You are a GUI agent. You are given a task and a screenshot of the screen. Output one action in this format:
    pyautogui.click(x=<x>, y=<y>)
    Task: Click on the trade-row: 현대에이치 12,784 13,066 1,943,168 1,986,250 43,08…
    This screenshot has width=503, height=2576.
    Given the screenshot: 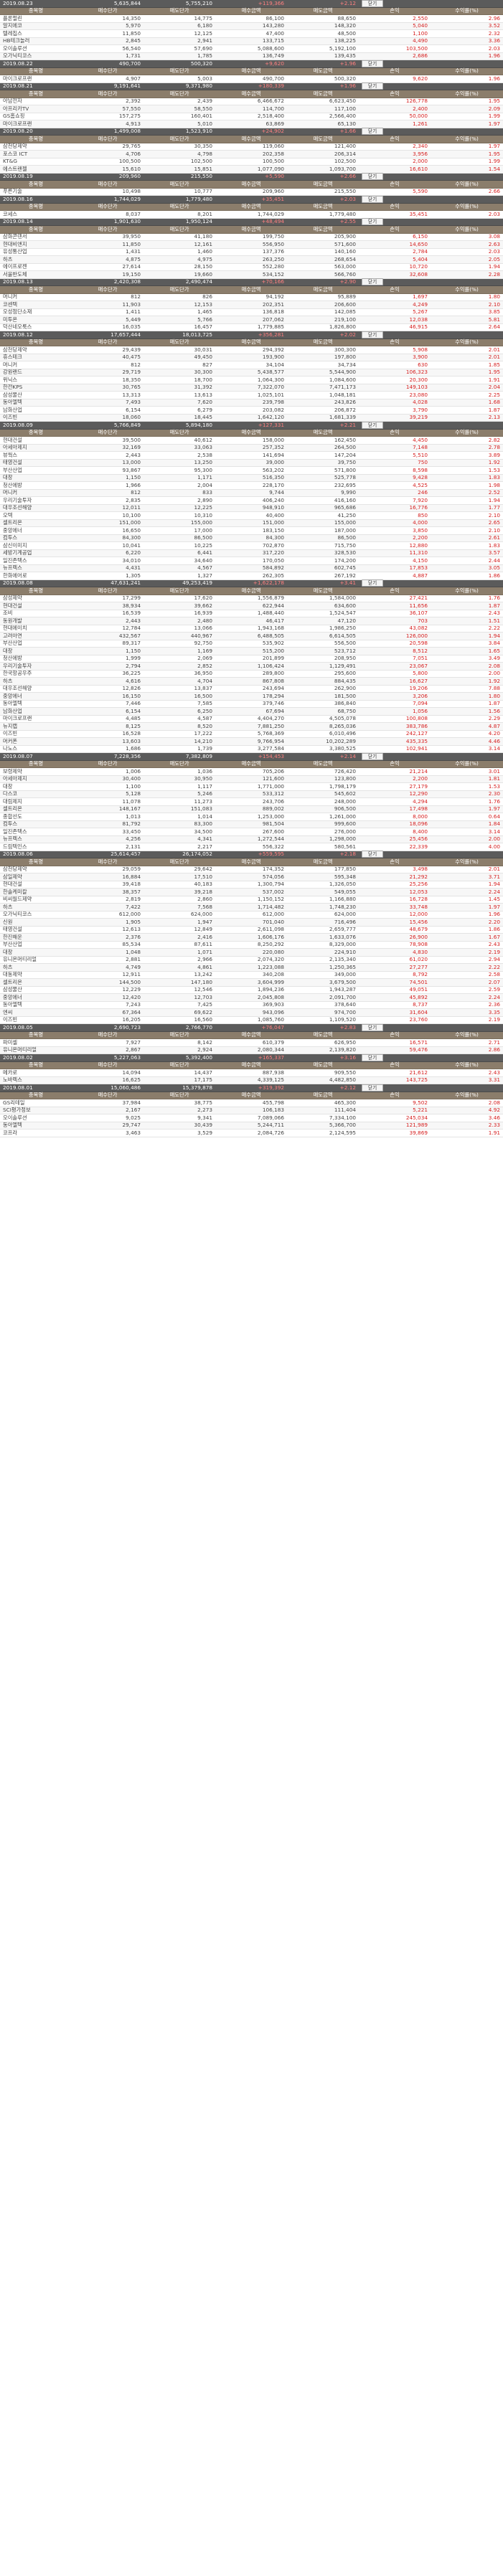 What is the action you would take?
    pyautogui.click(x=251, y=629)
    